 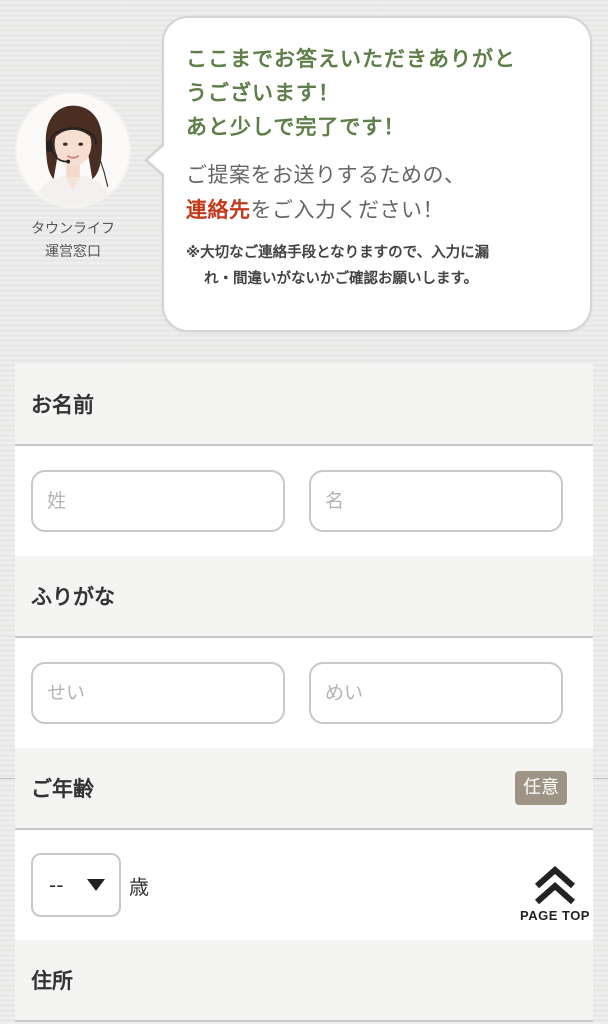 I want to click on address-header: 住所, so click(x=304, y=981).